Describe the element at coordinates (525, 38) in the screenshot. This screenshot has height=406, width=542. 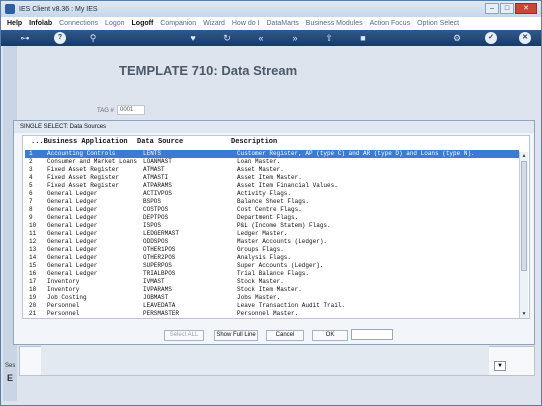
I see `close-circle-icon: ✕` at that location.